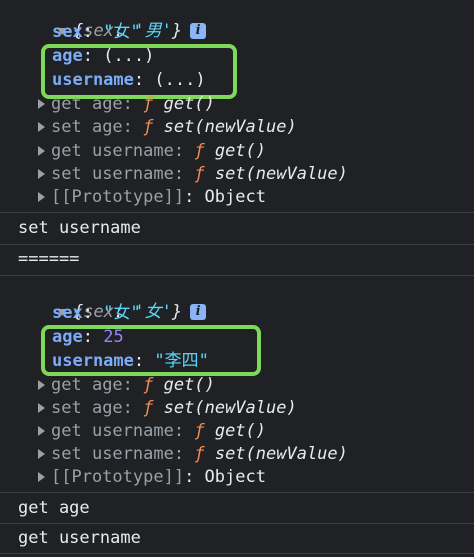  Describe the element at coordinates (79, 228) in the screenshot. I see `log-set-username: set username` at that location.